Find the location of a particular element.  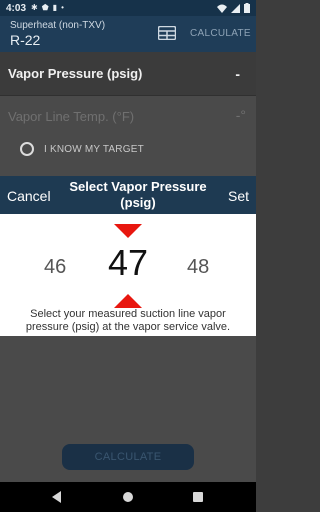

decrement-arrow-icon is located at coordinates (128, 301).